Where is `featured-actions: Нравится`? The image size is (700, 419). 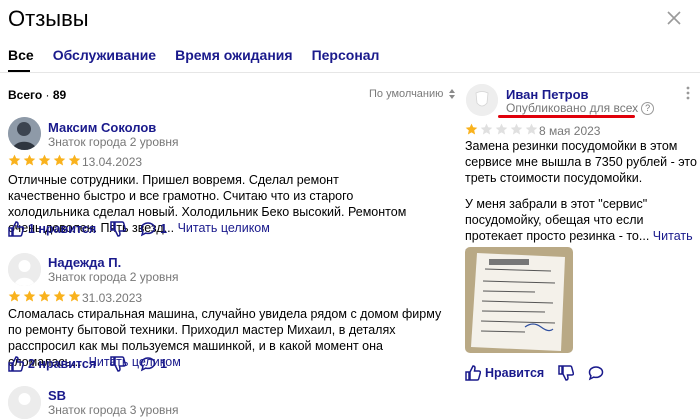 featured-actions: Нравится is located at coordinates (541, 373).